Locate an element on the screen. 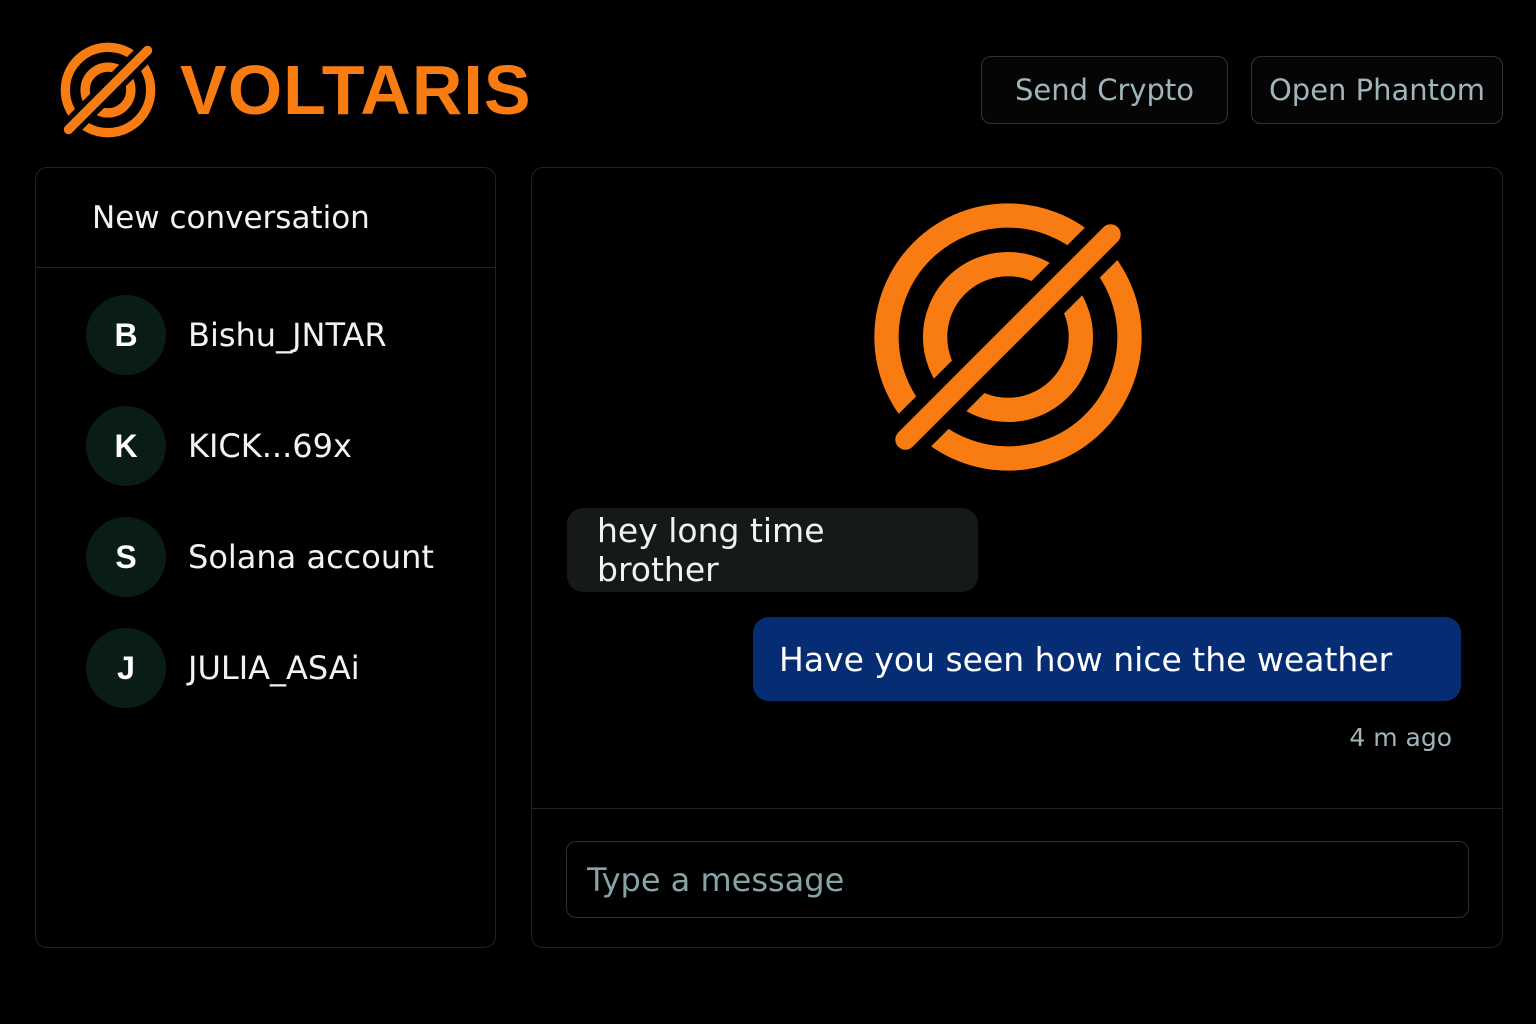  conversation-item-kick: K KICK...69x is located at coordinates (219, 446).